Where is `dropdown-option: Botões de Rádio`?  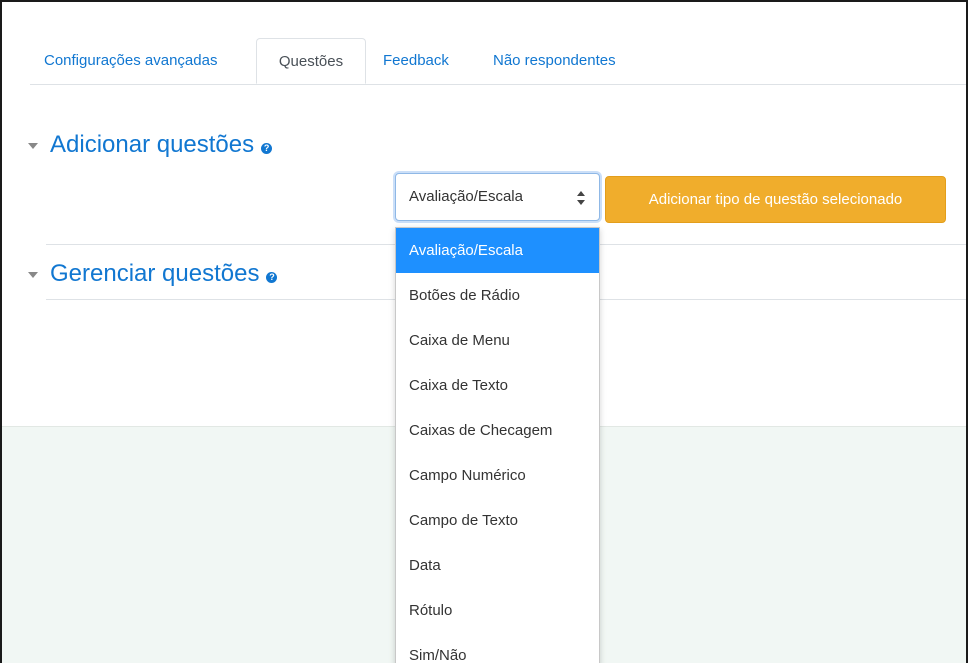 dropdown-option: Botões de Rádio is located at coordinates (497, 295).